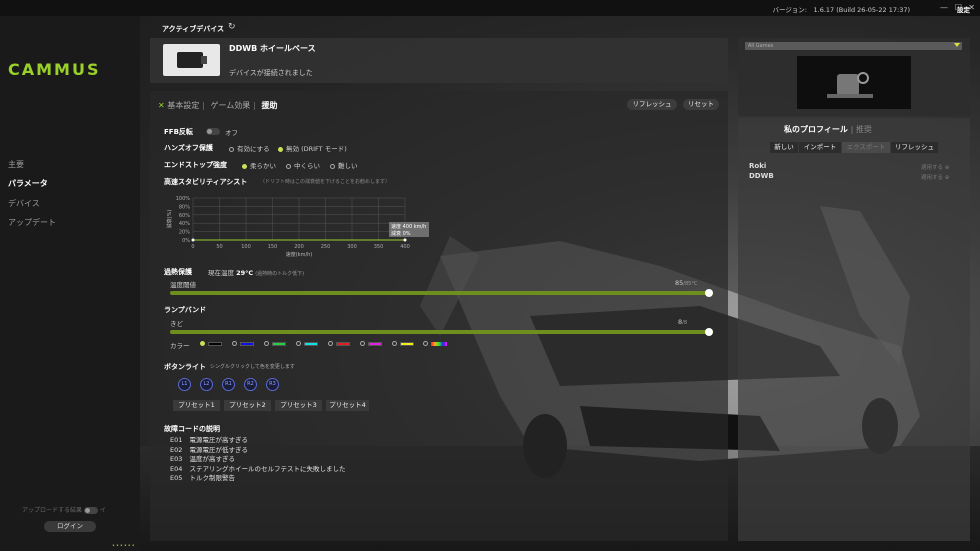 This screenshot has width=980, height=551. What do you see at coordinates (231, 133) in the screenshot?
I see `ffb-value: オフ` at bounding box center [231, 133].